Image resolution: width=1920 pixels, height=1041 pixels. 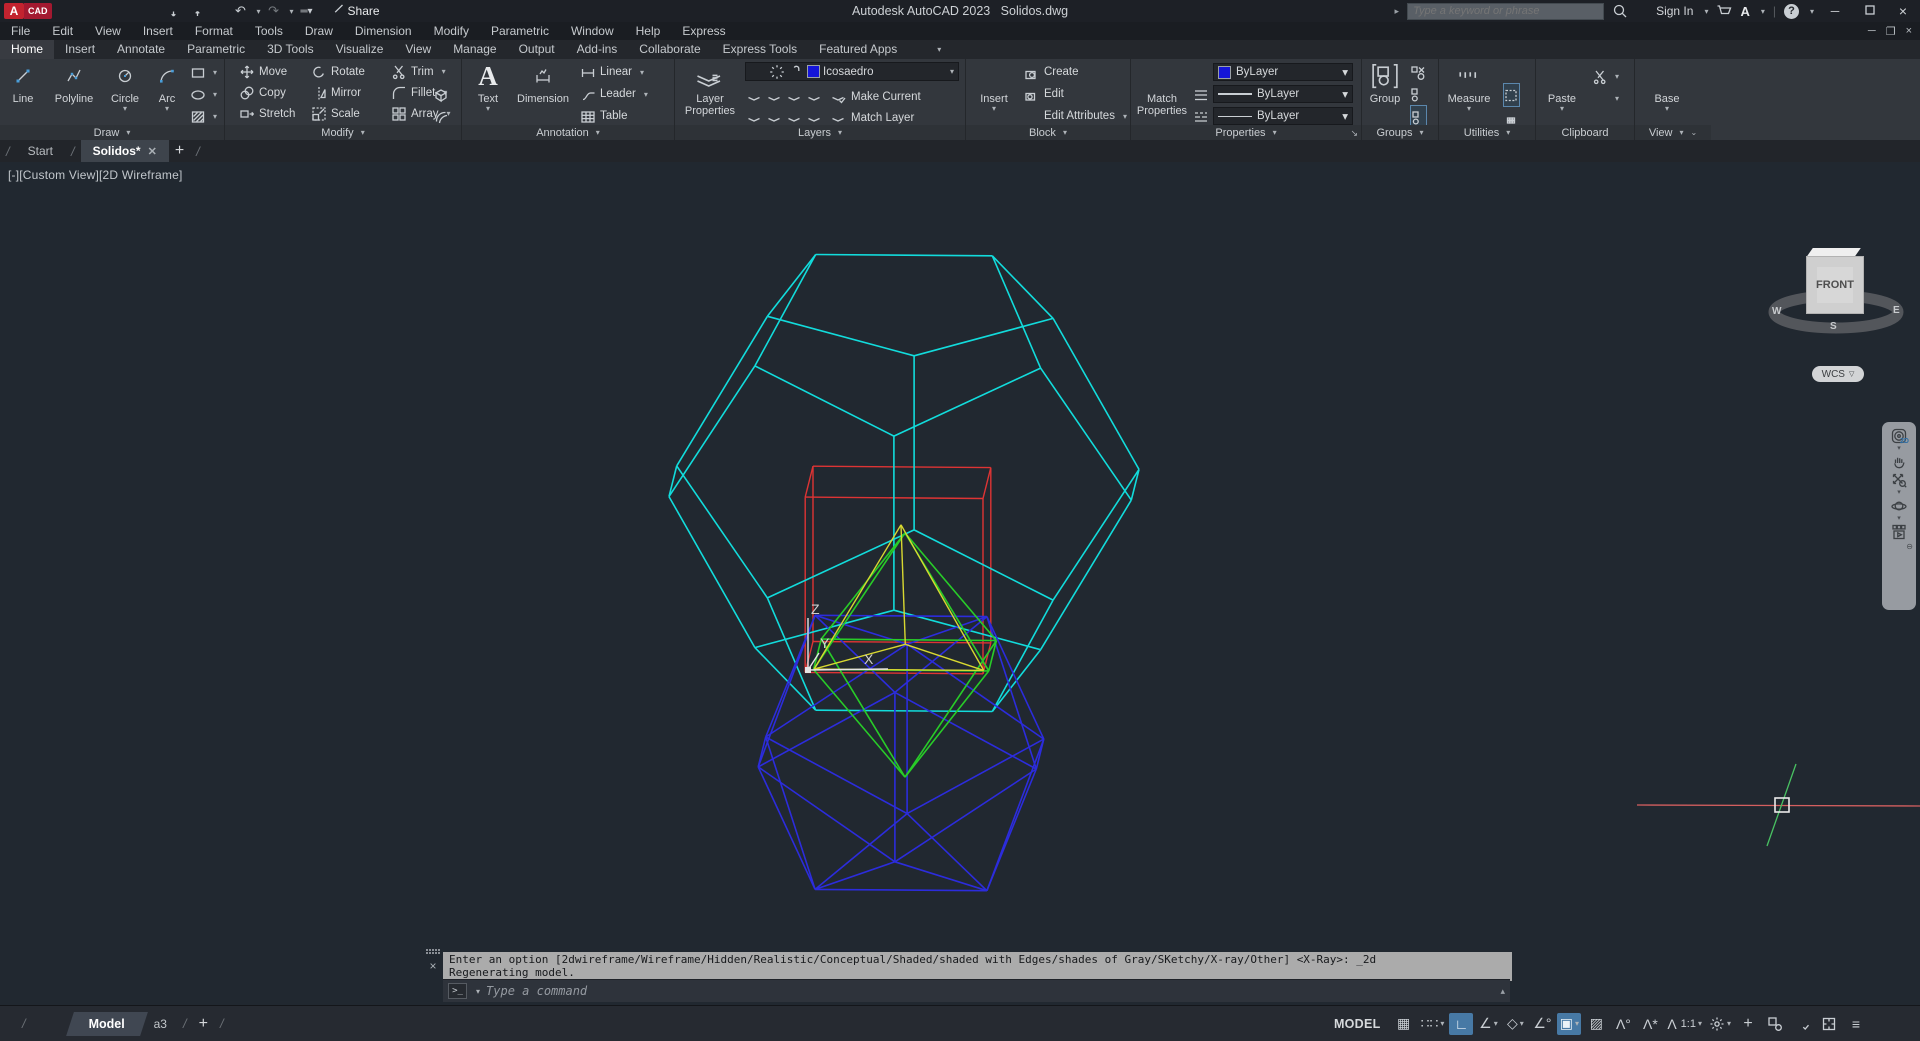 I want to click on select-window-button, so click(x=1511, y=95).